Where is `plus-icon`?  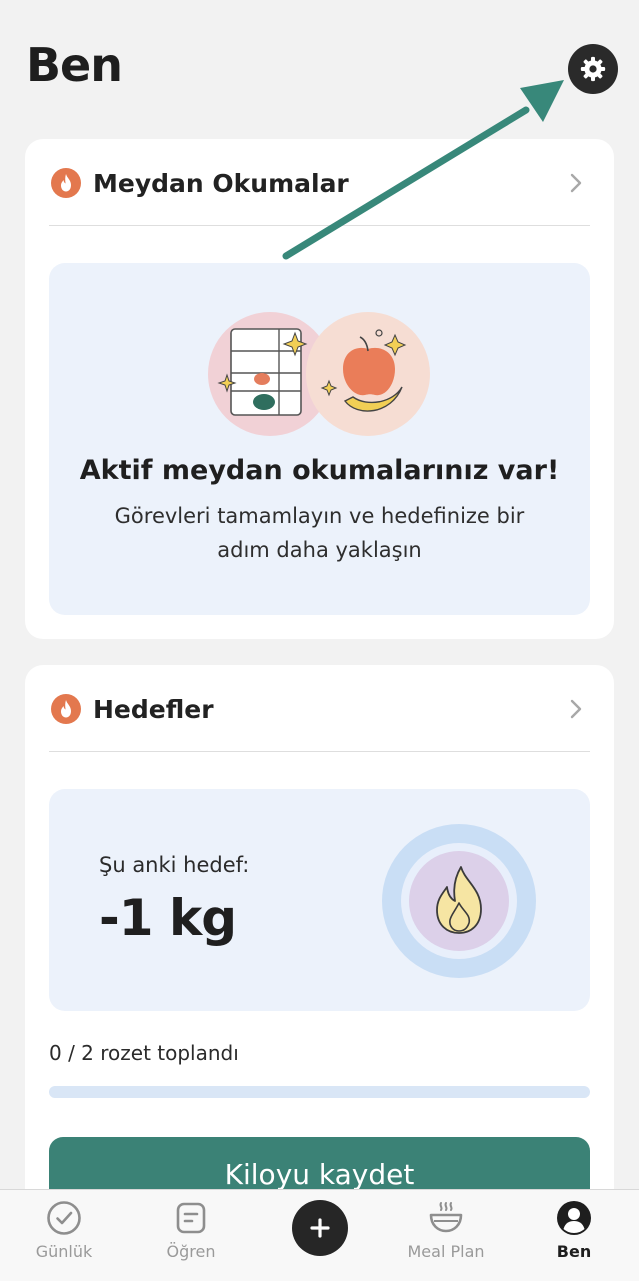 plus-icon is located at coordinates (320, 1228).